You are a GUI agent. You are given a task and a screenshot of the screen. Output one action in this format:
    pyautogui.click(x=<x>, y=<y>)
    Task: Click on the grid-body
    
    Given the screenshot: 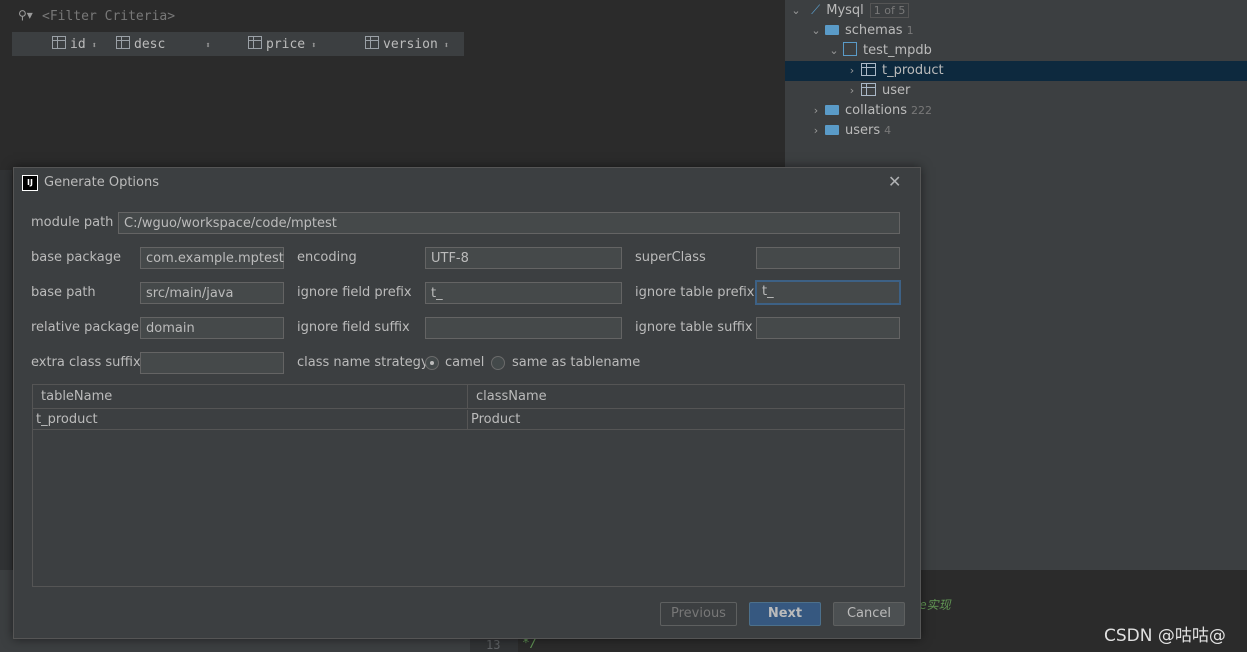 What is the action you would take?
    pyautogui.click(x=398, y=113)
    